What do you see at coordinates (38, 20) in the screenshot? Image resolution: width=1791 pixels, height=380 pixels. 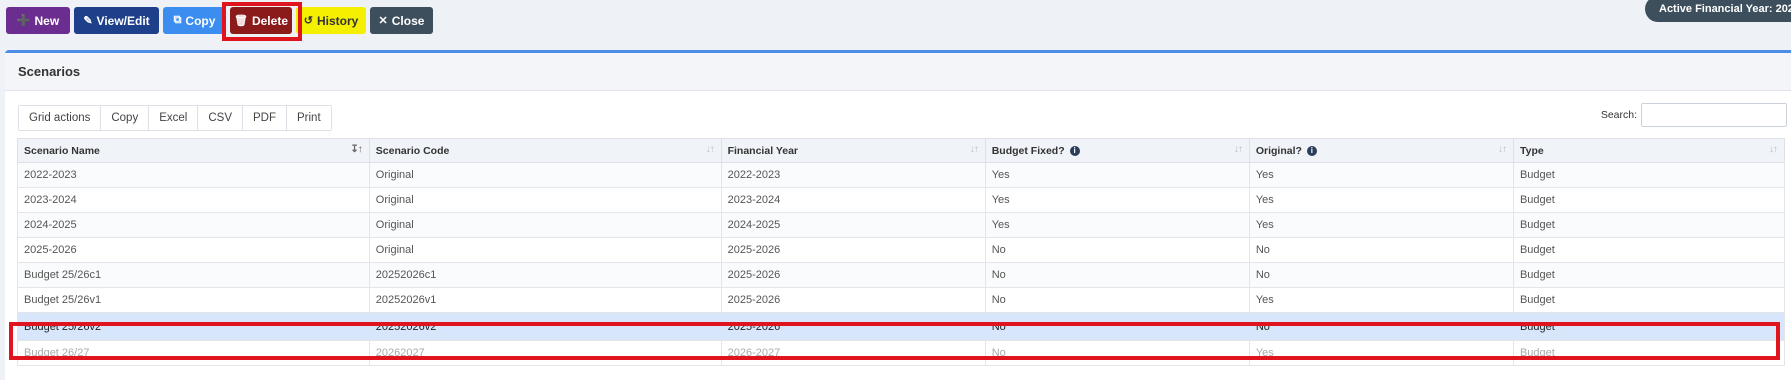 I see `new-button: ➕ New` at bounding box center [38, 20].